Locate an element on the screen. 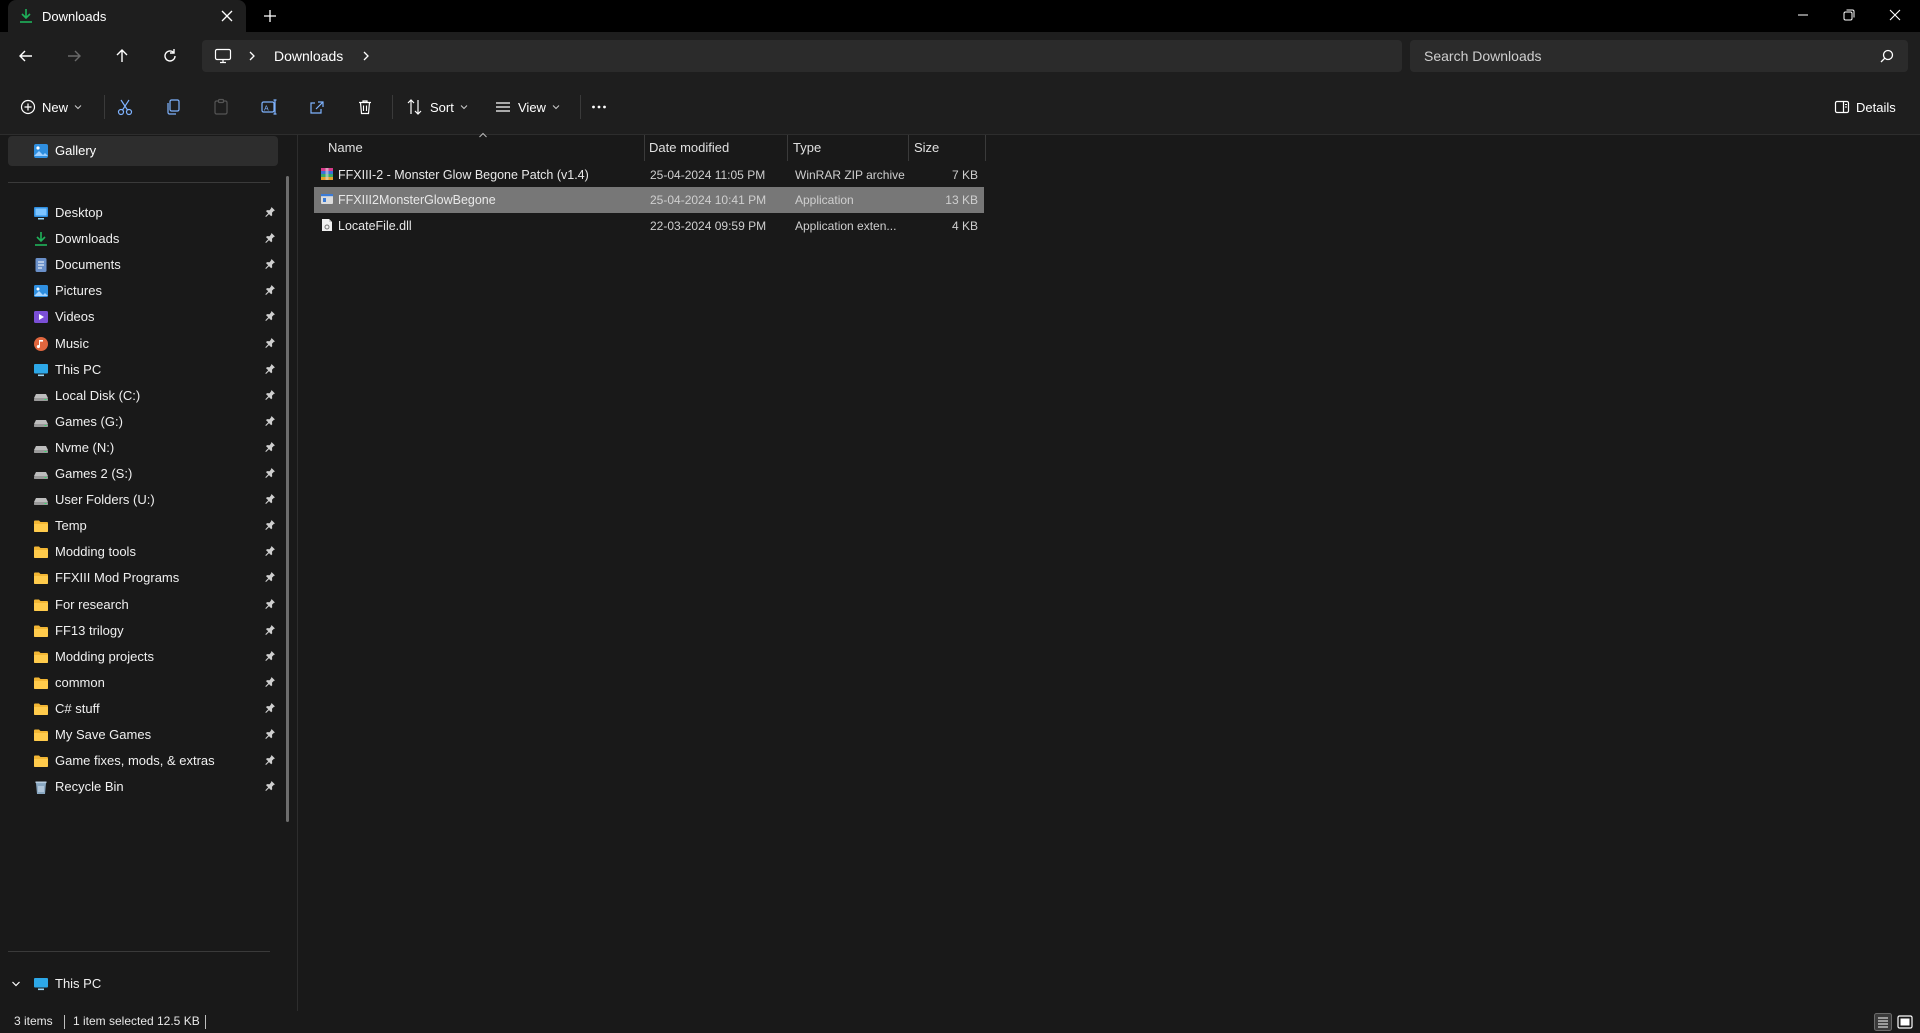 Image resolution: width=1920 pixels, height=1033 pixels. sidebar-item-desktop: Desktop is located at coordinates (140, 213).